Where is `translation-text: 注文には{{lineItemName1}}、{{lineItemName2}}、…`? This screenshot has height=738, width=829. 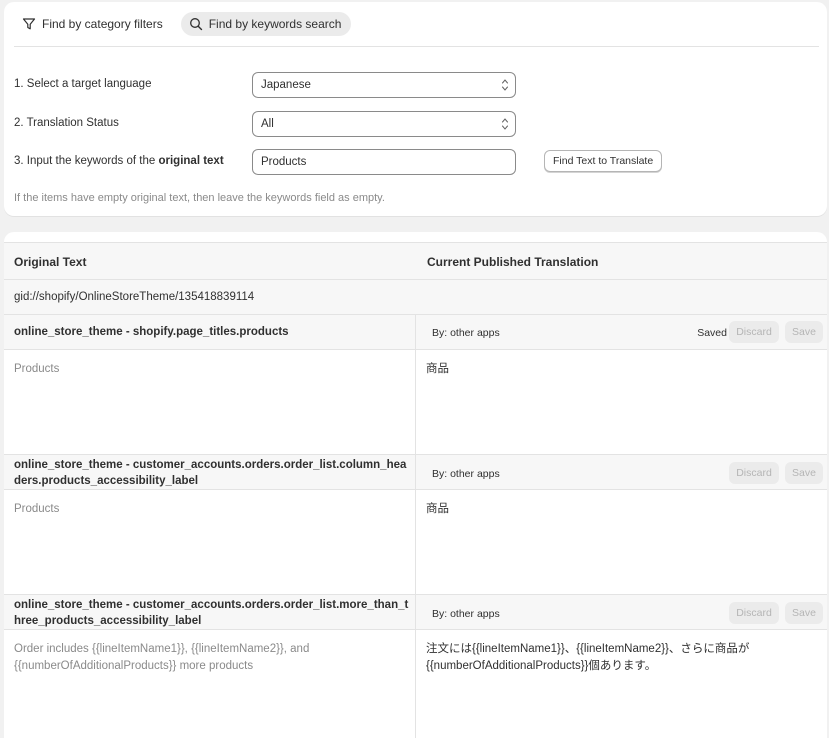
translation-text: 注文には{{lineItemName1}}、{{lineItemName2}}、… is located at coordinates (588, 657).